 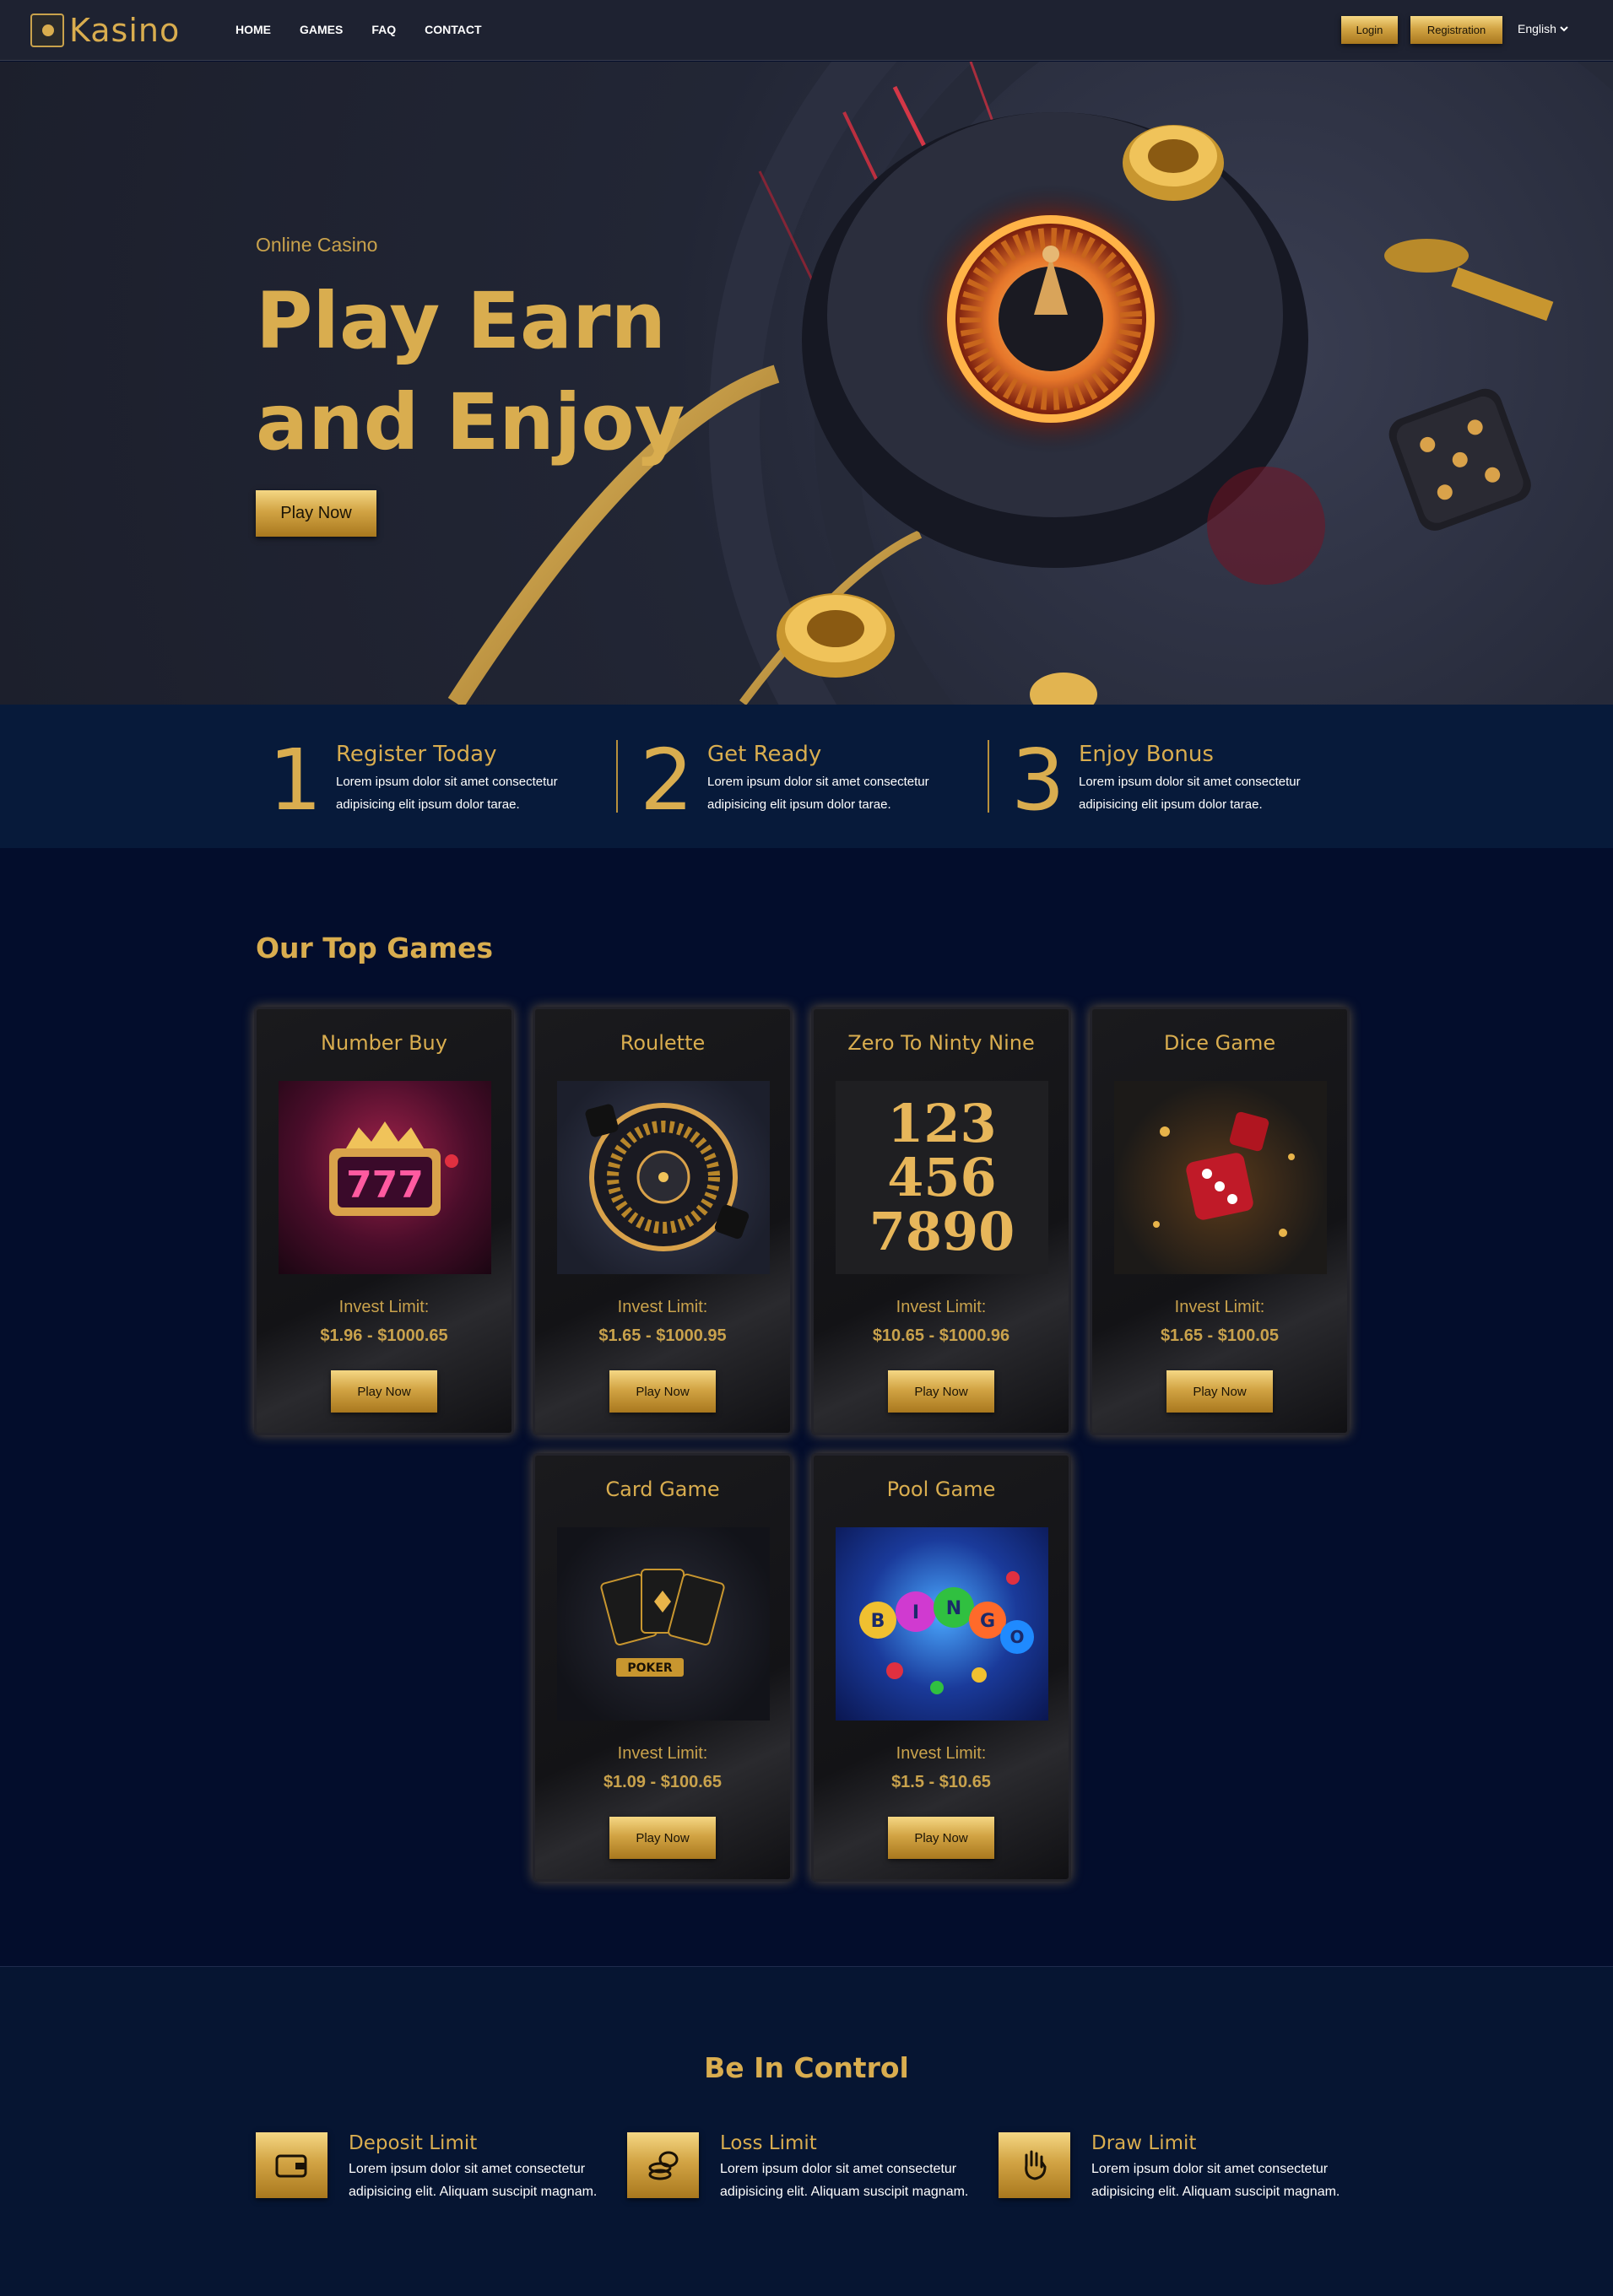 What do you see at coordinates (1144, 2143) in the screenshot?
I see `control-title: Draw Limit` at bounding box center [1144, 2143].